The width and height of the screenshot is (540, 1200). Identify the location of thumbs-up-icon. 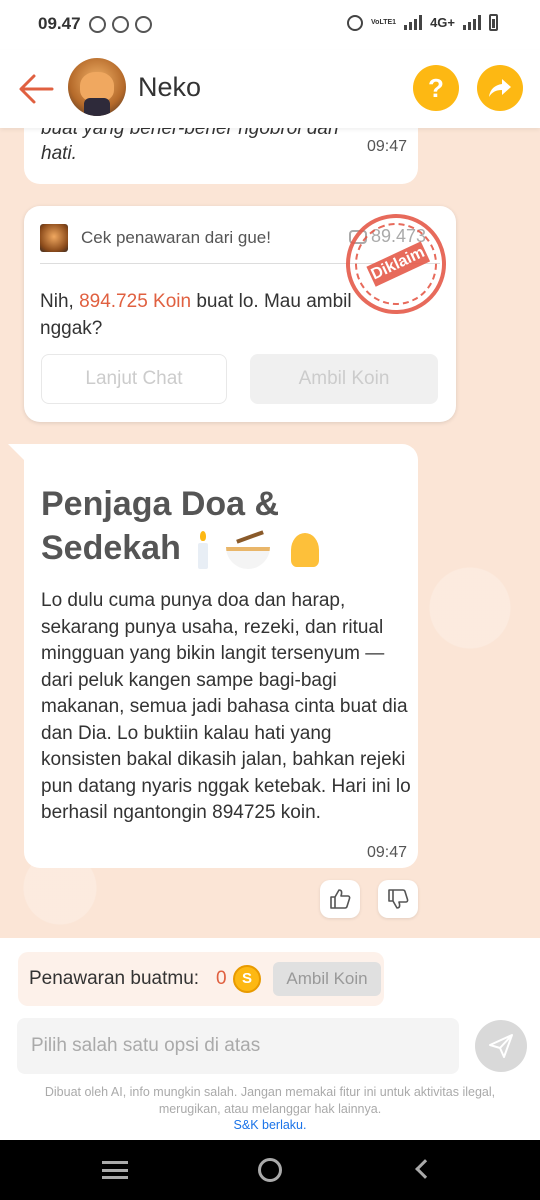
(340, 899).